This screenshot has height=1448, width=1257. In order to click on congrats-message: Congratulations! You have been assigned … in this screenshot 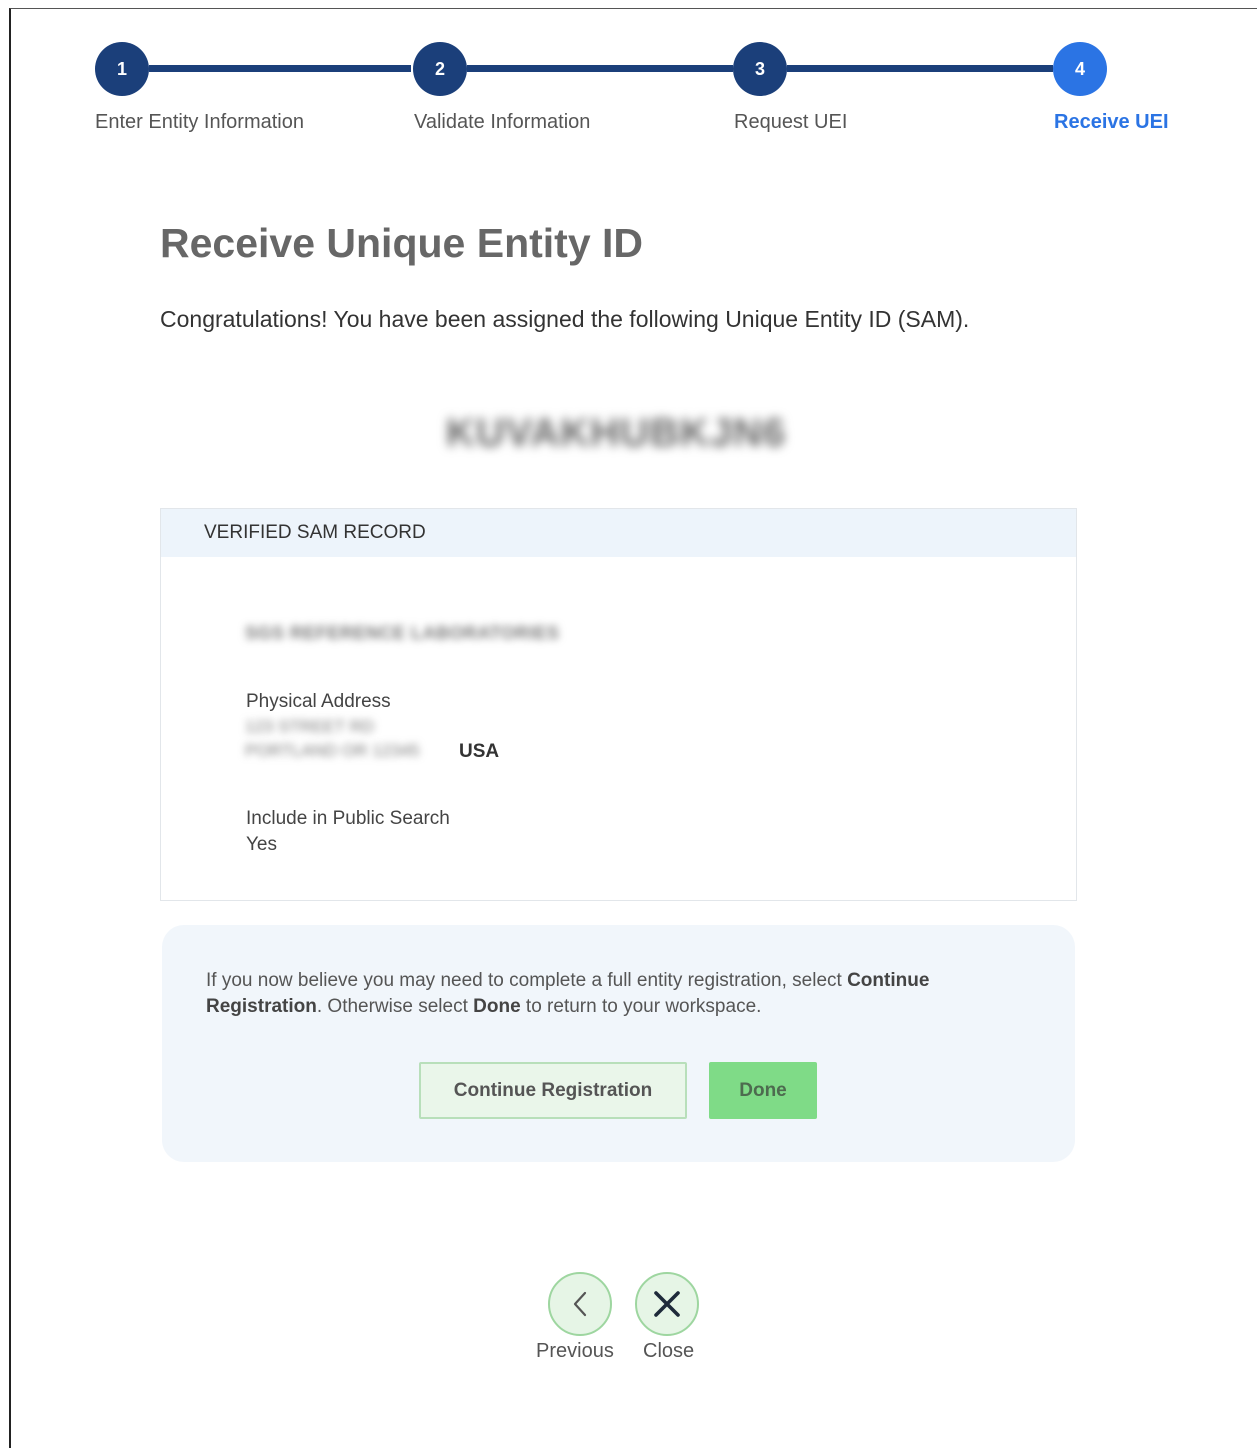, I will do `click(565, 319)`.